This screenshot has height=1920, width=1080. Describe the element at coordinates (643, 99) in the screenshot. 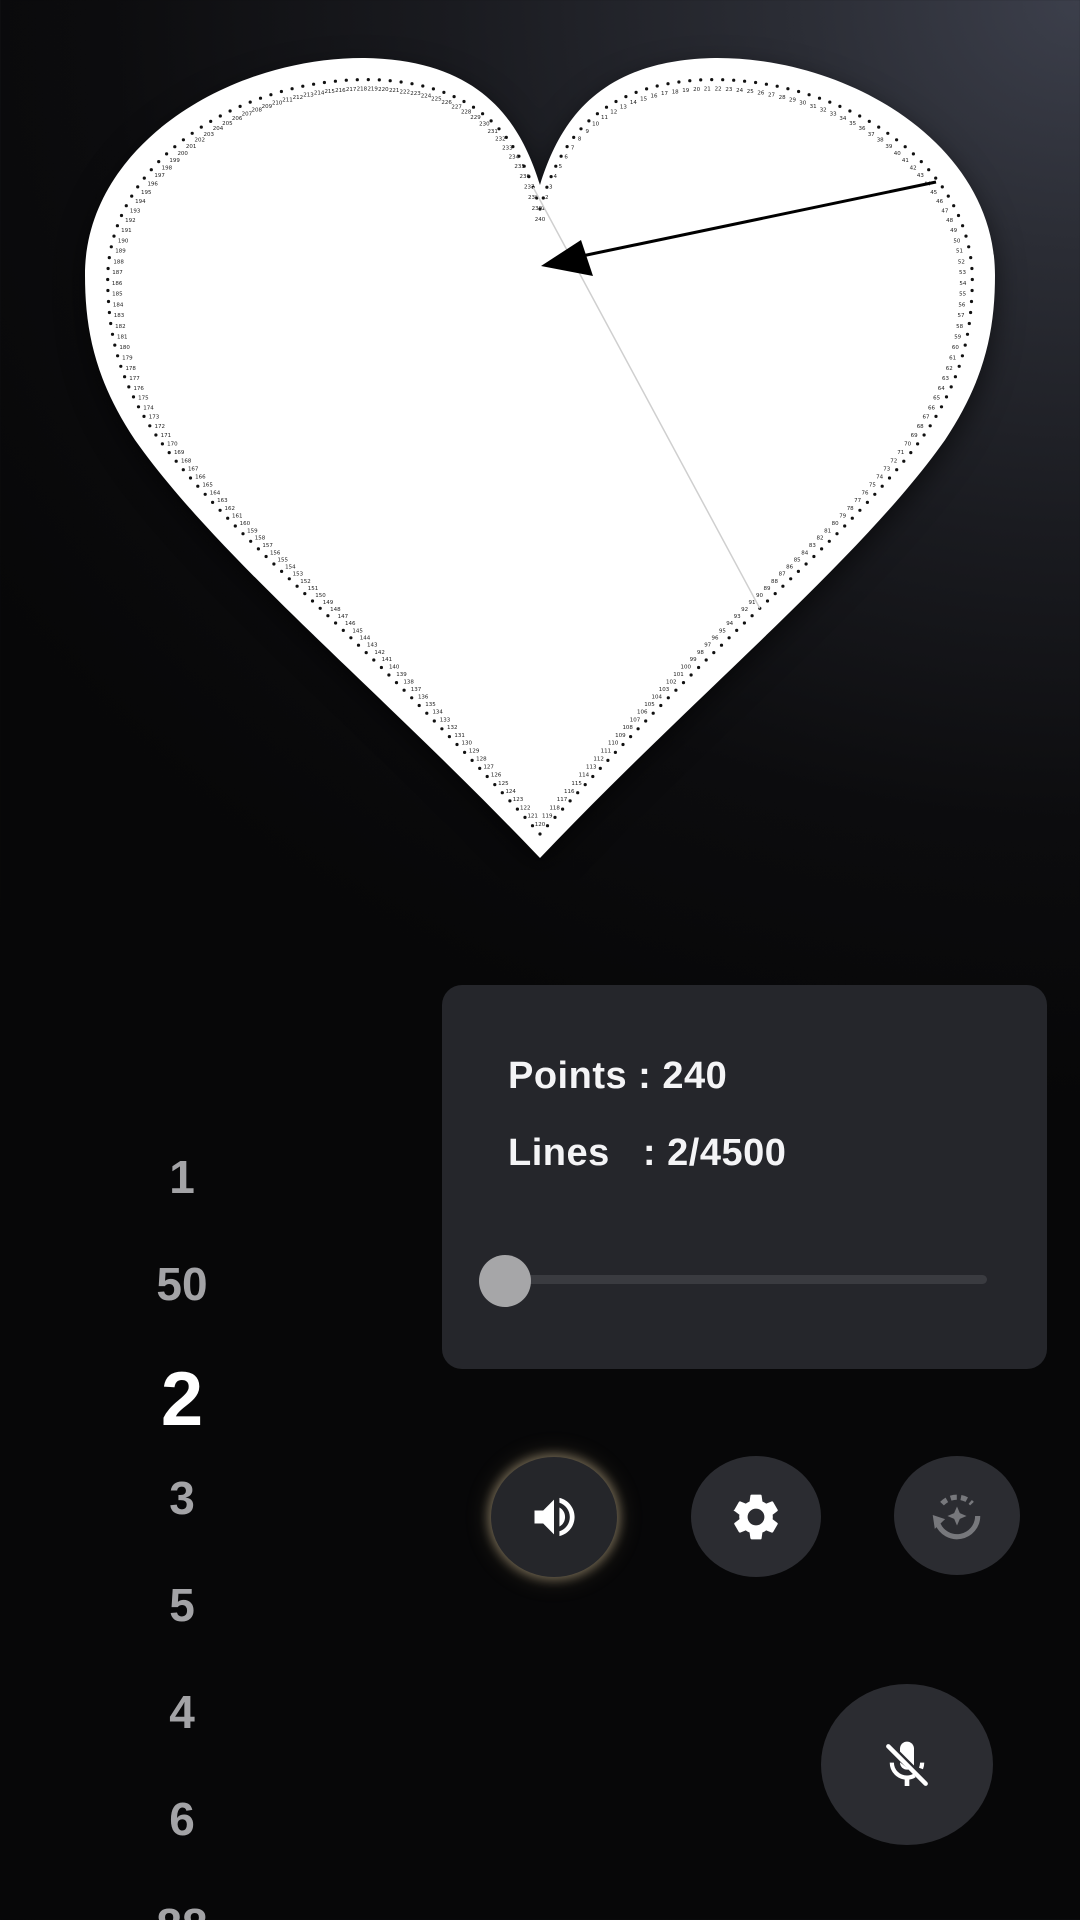

I see `pin-label: 15` at that location.